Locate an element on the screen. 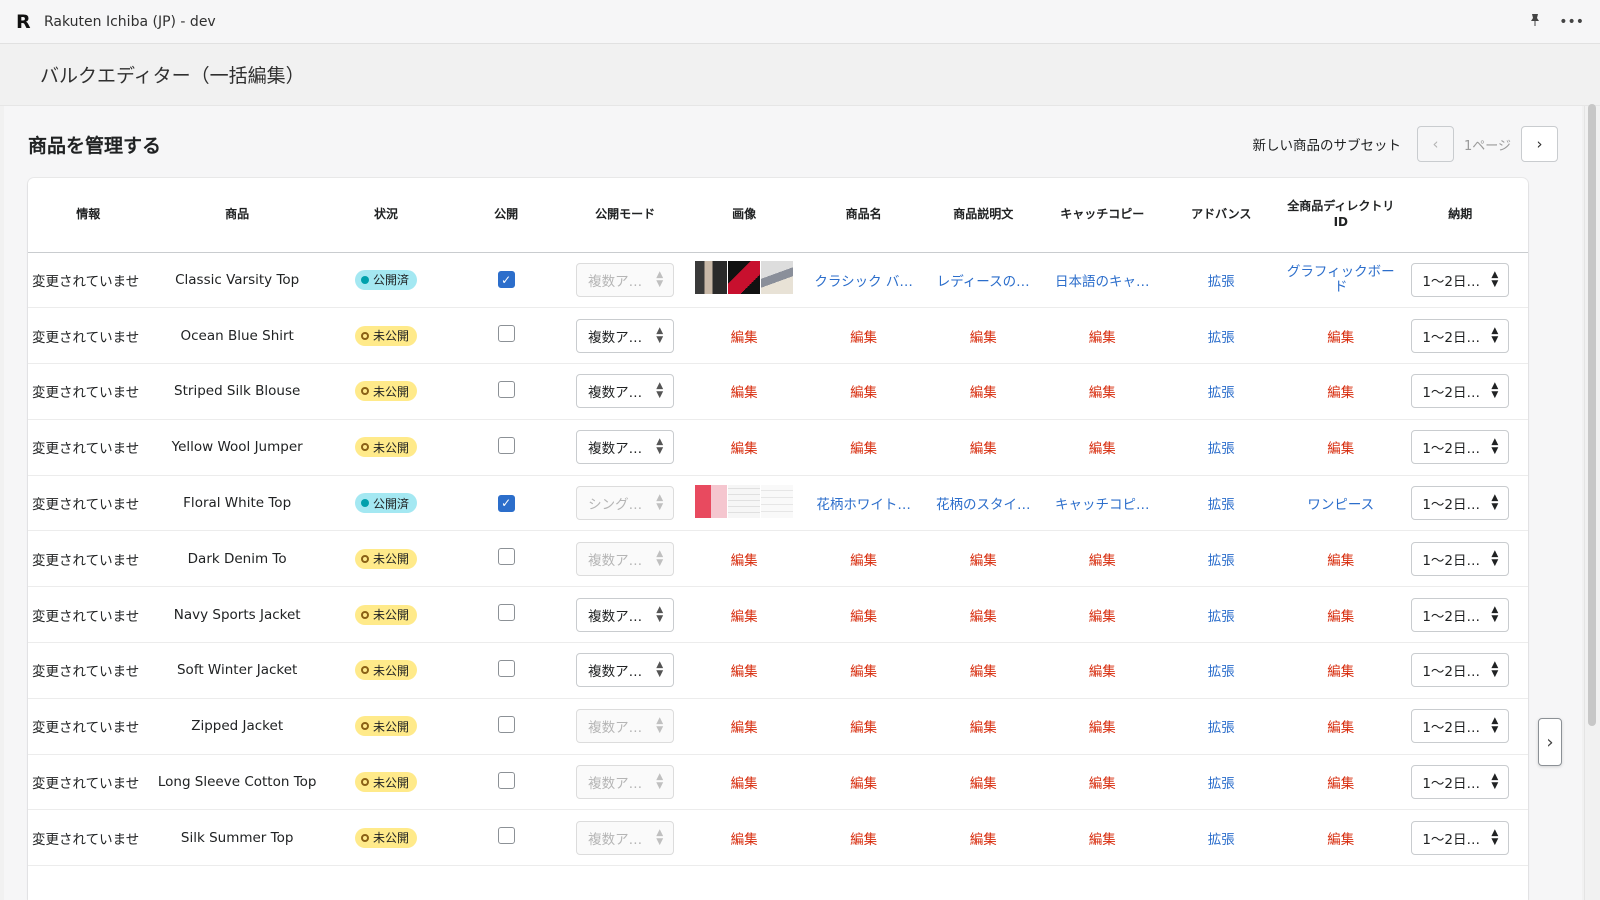 The width and height of the screenshot is (1600, 900). more-icon: ••• is located at coordinates (1571, 22).